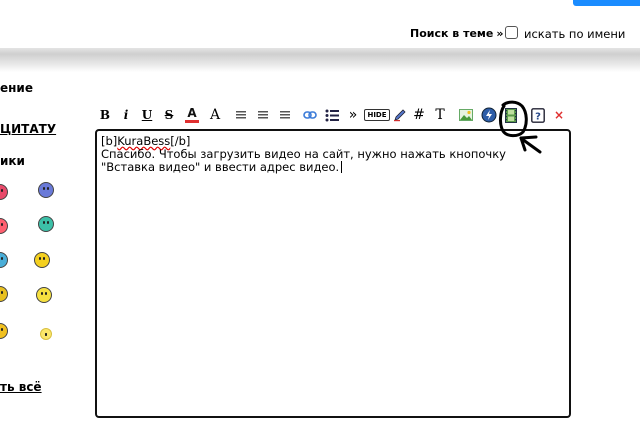 The width and height of the screenshot is (640, 425). I want to click on quote-link: ЦИТАТУ, so click(28, 129).